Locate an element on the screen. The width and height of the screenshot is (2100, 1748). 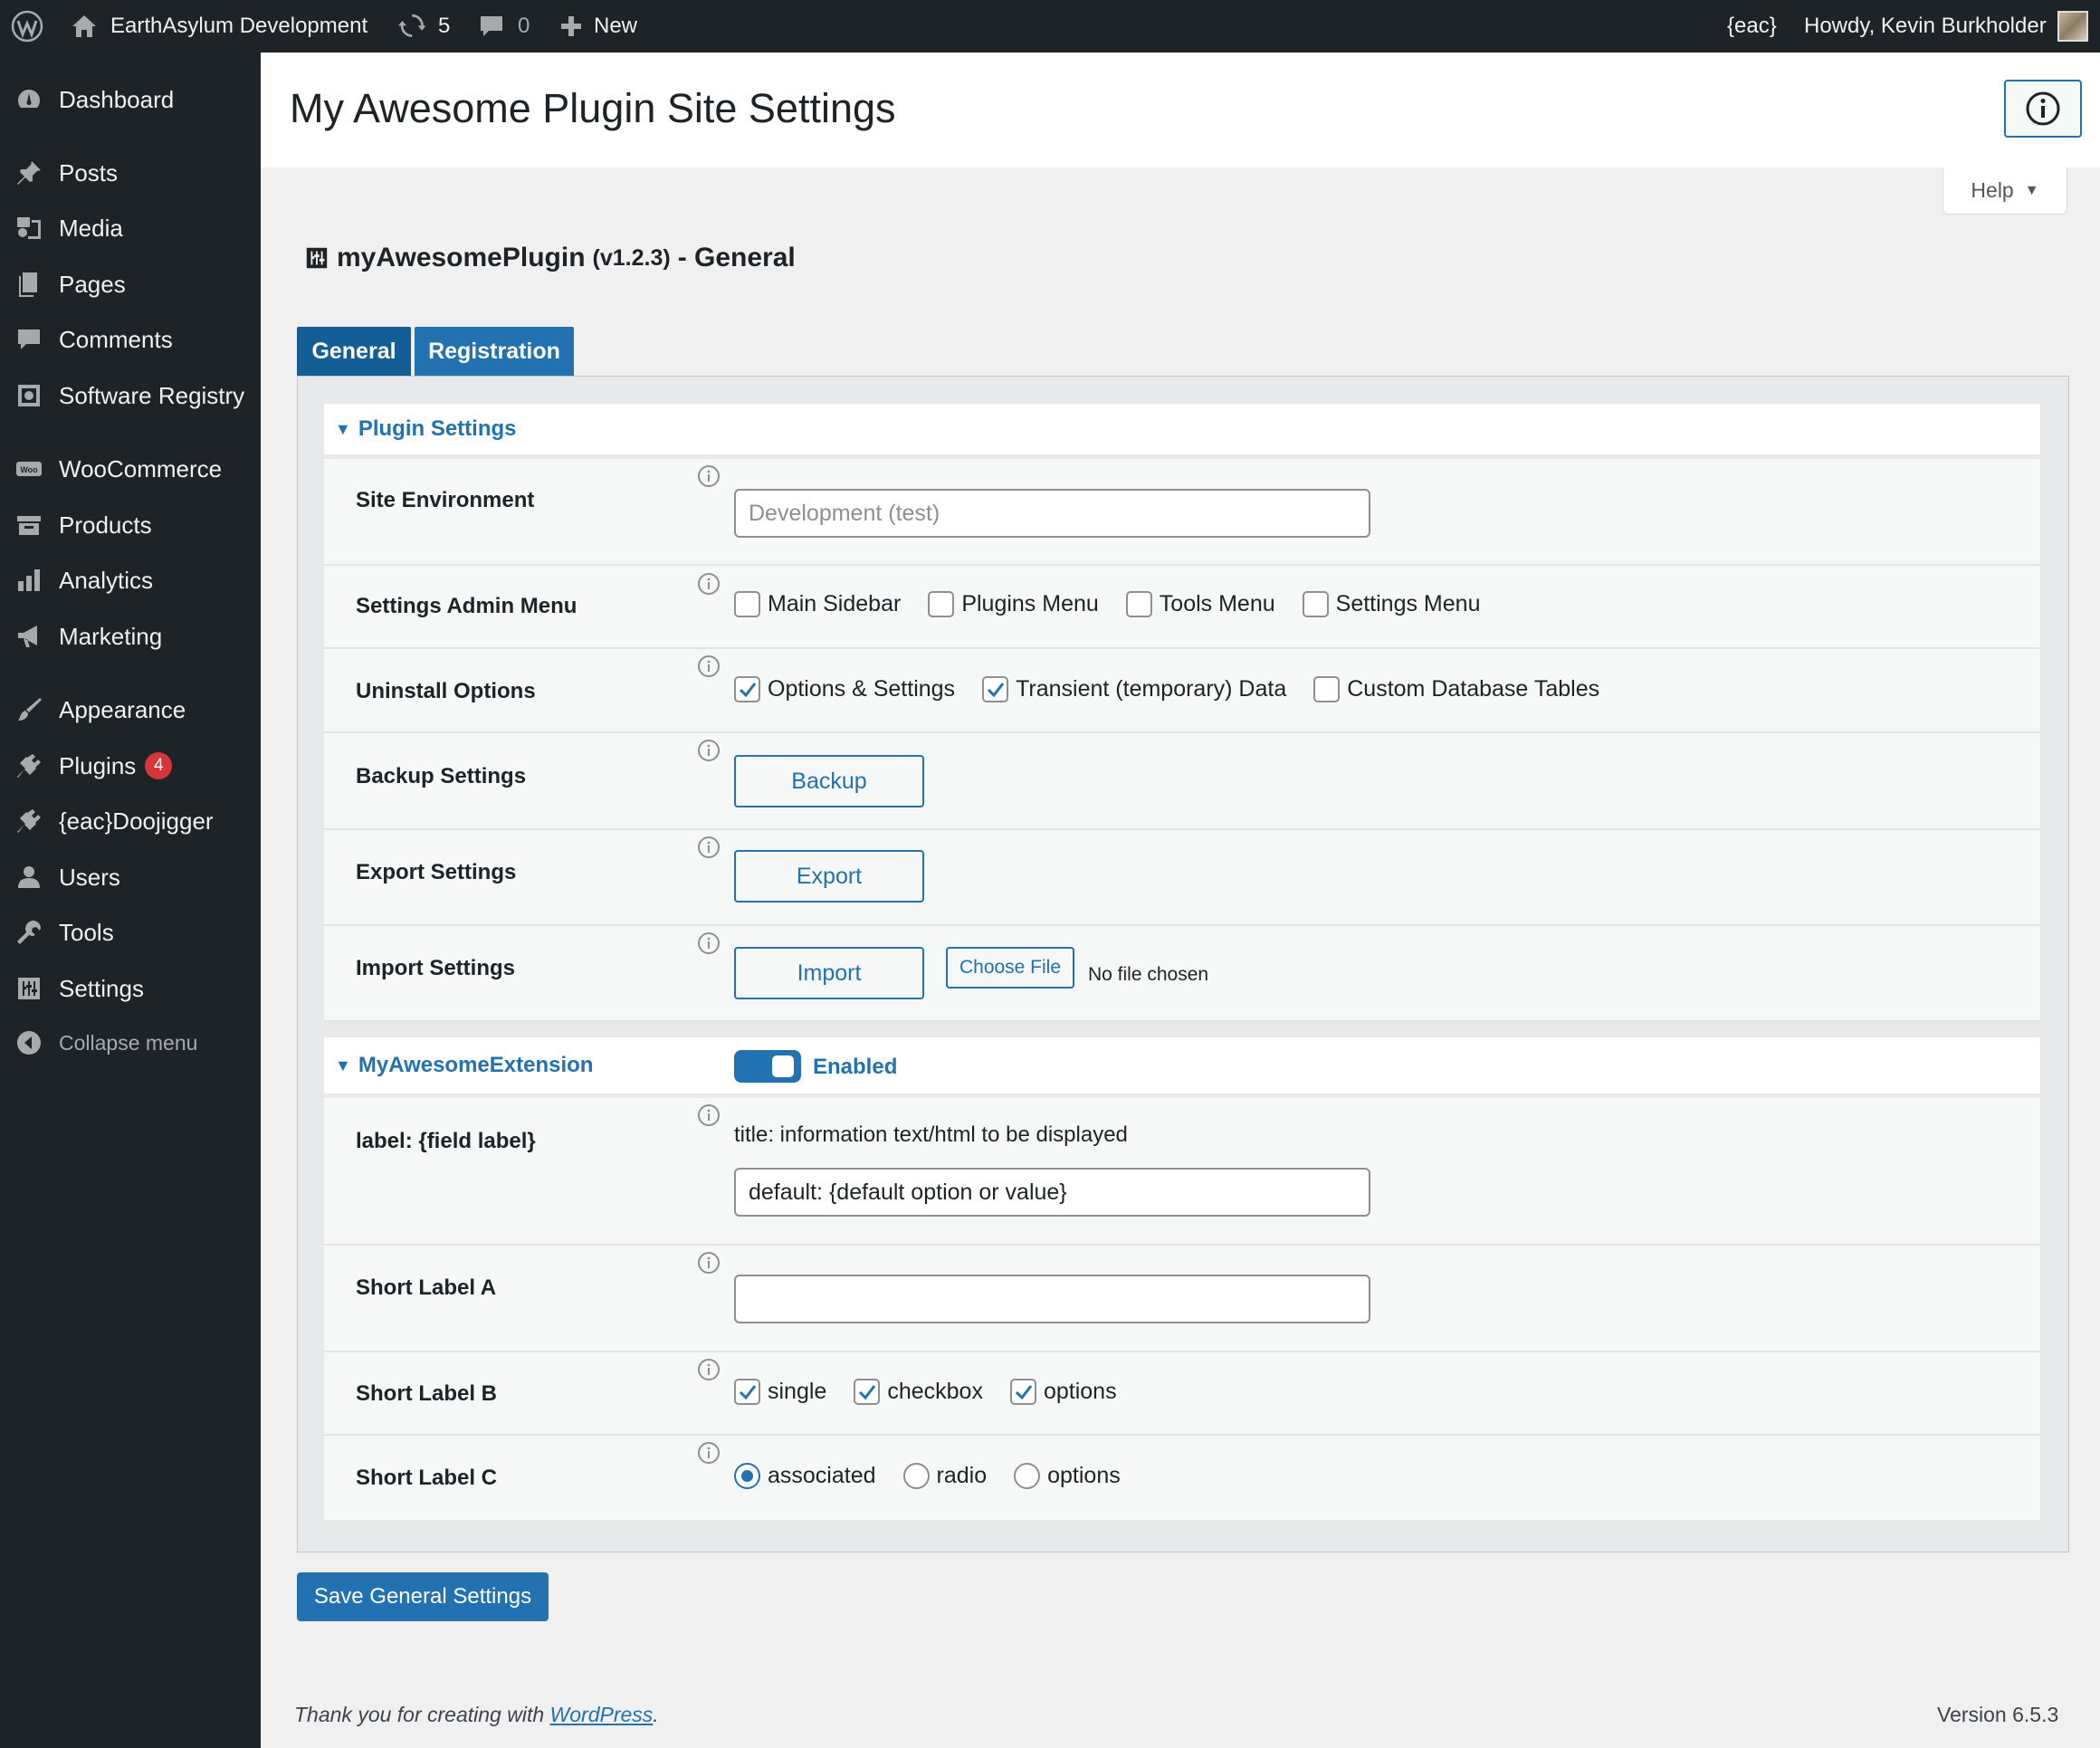
backup-button: Backup is located at coordinates (829, 781).